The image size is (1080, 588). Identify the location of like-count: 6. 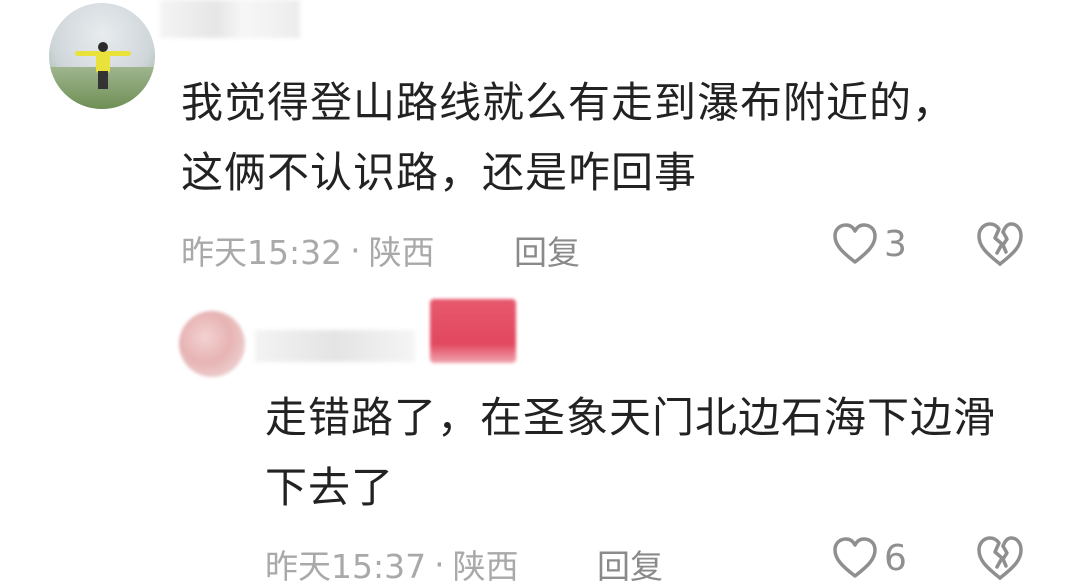
(895, 558).